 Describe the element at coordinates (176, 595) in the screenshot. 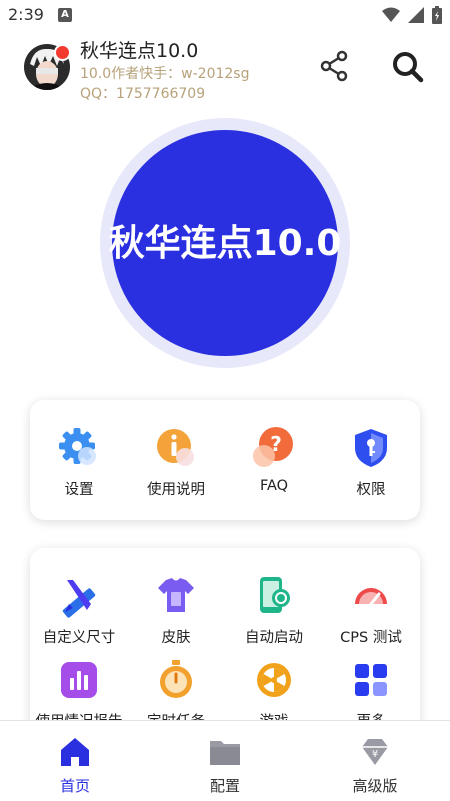

I see `tshirt-icon` at that location.